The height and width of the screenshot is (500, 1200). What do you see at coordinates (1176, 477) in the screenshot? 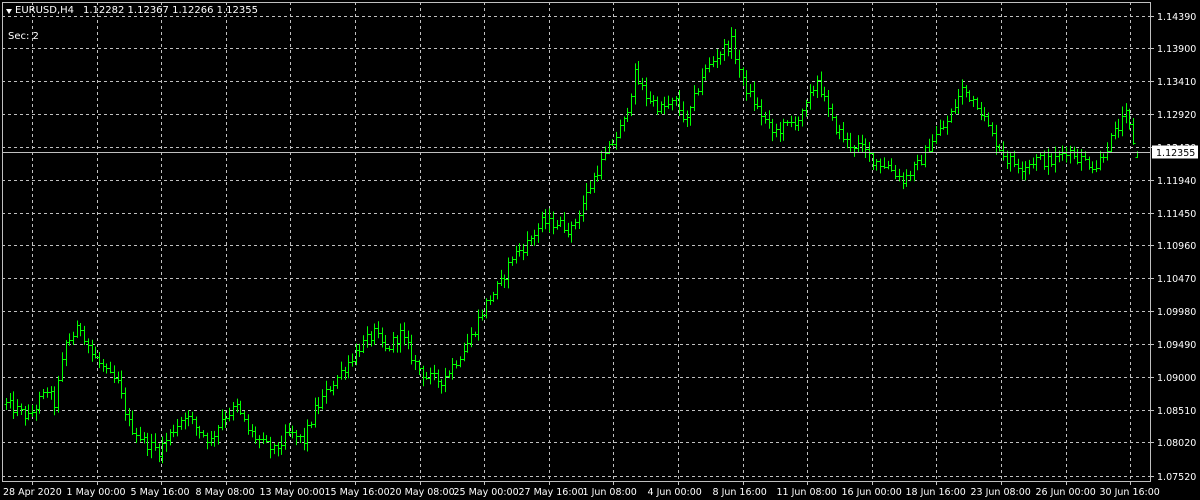
I see `y-tick-label: 1.07520` at bounding box center [1176, 477].